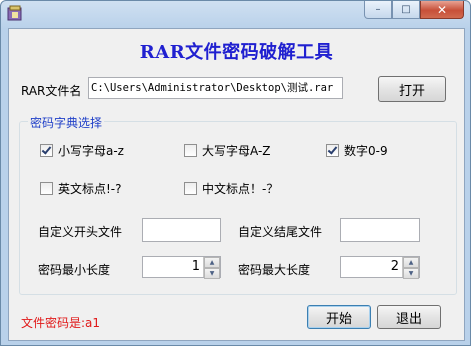 This screenshot has width=471, height=346. What do you see at coordinates (74, 270) in the screenshot?
I see `min-length-label: 密码最小长度` at bounding box center [74, 270].